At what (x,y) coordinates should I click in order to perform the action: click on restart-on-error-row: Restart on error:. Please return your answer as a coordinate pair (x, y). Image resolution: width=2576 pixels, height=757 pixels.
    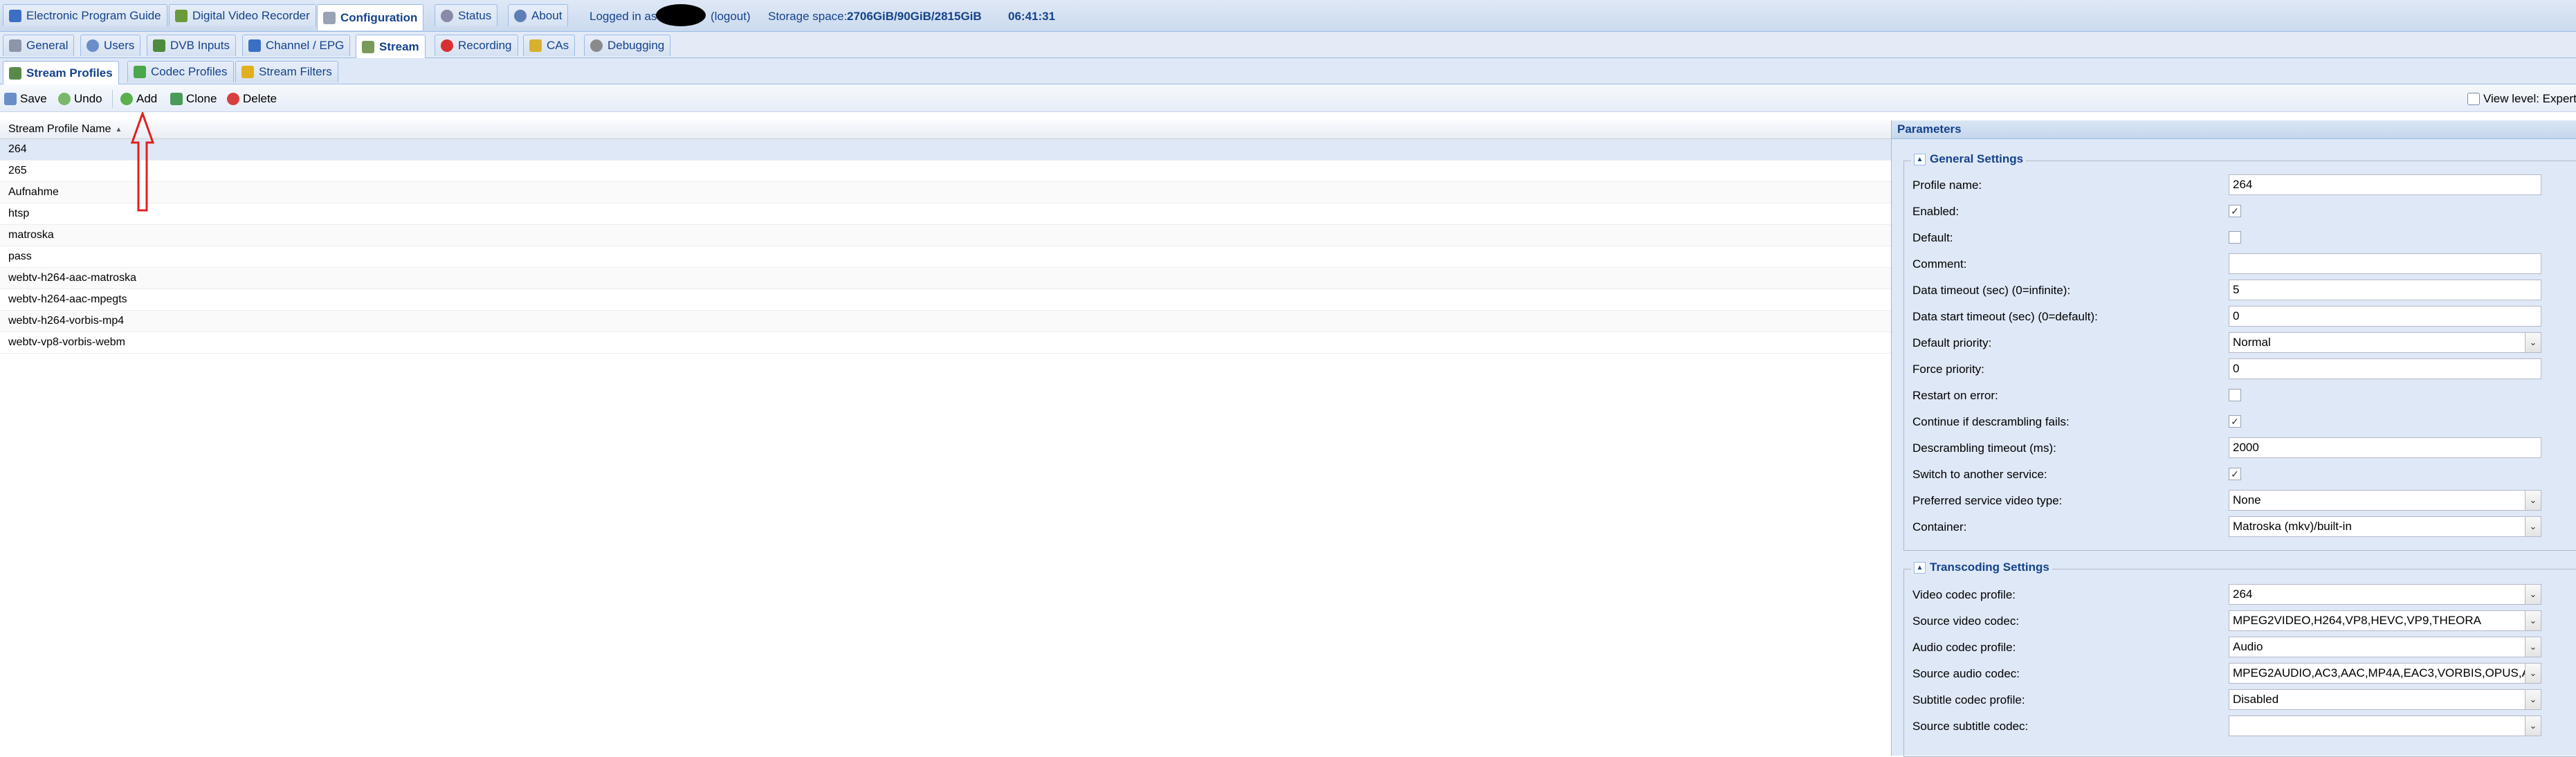
    Looking at the image, I should click on (2240, 395).